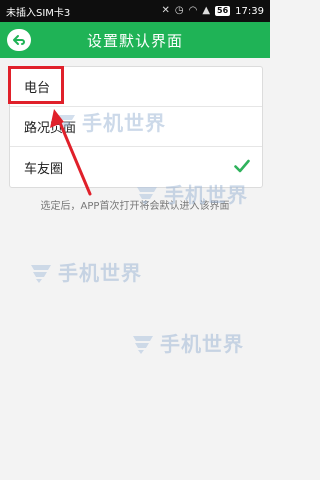 This screenshot has height=480, width=320. I want to click on annotation-arrow, so click(71, 152).